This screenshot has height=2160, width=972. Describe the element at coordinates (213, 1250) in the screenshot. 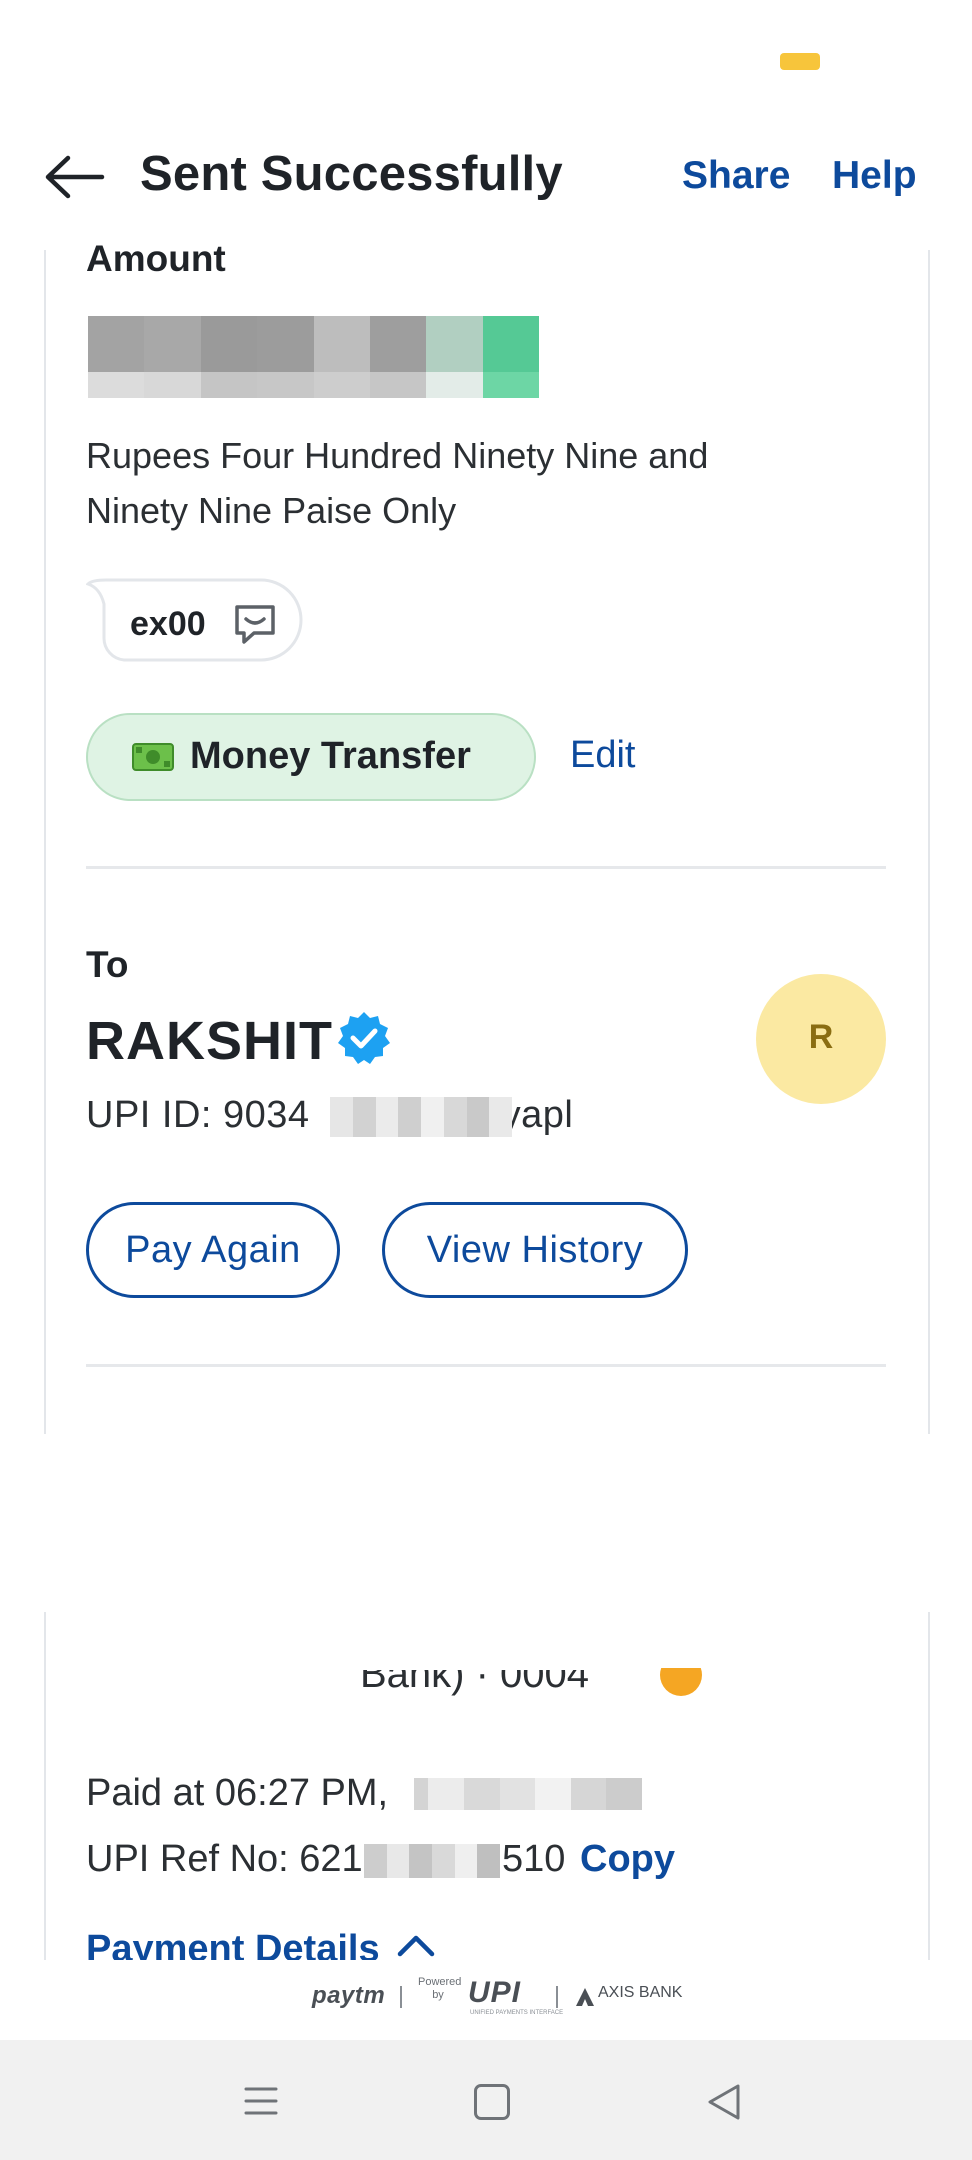

I see `pay-again-button: Pay Again` at that location.